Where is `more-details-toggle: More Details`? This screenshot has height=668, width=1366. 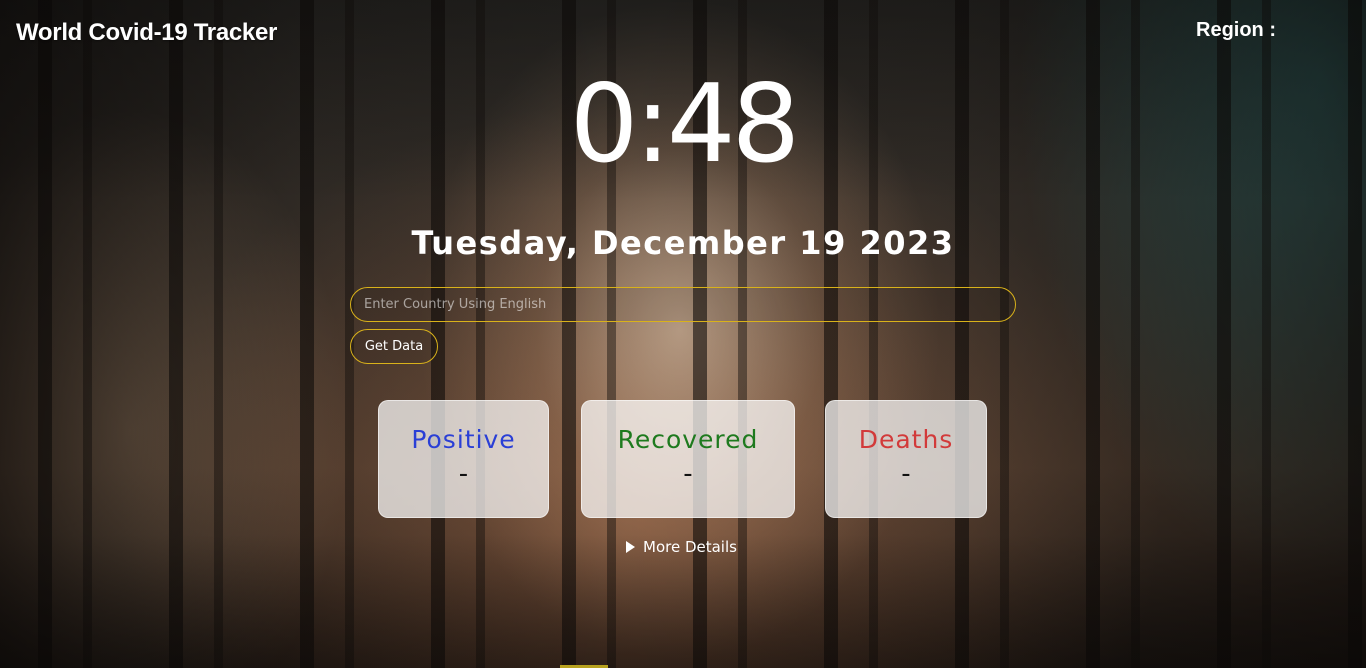 more-details-toggle: More Details is located at coordinates (681, 547).